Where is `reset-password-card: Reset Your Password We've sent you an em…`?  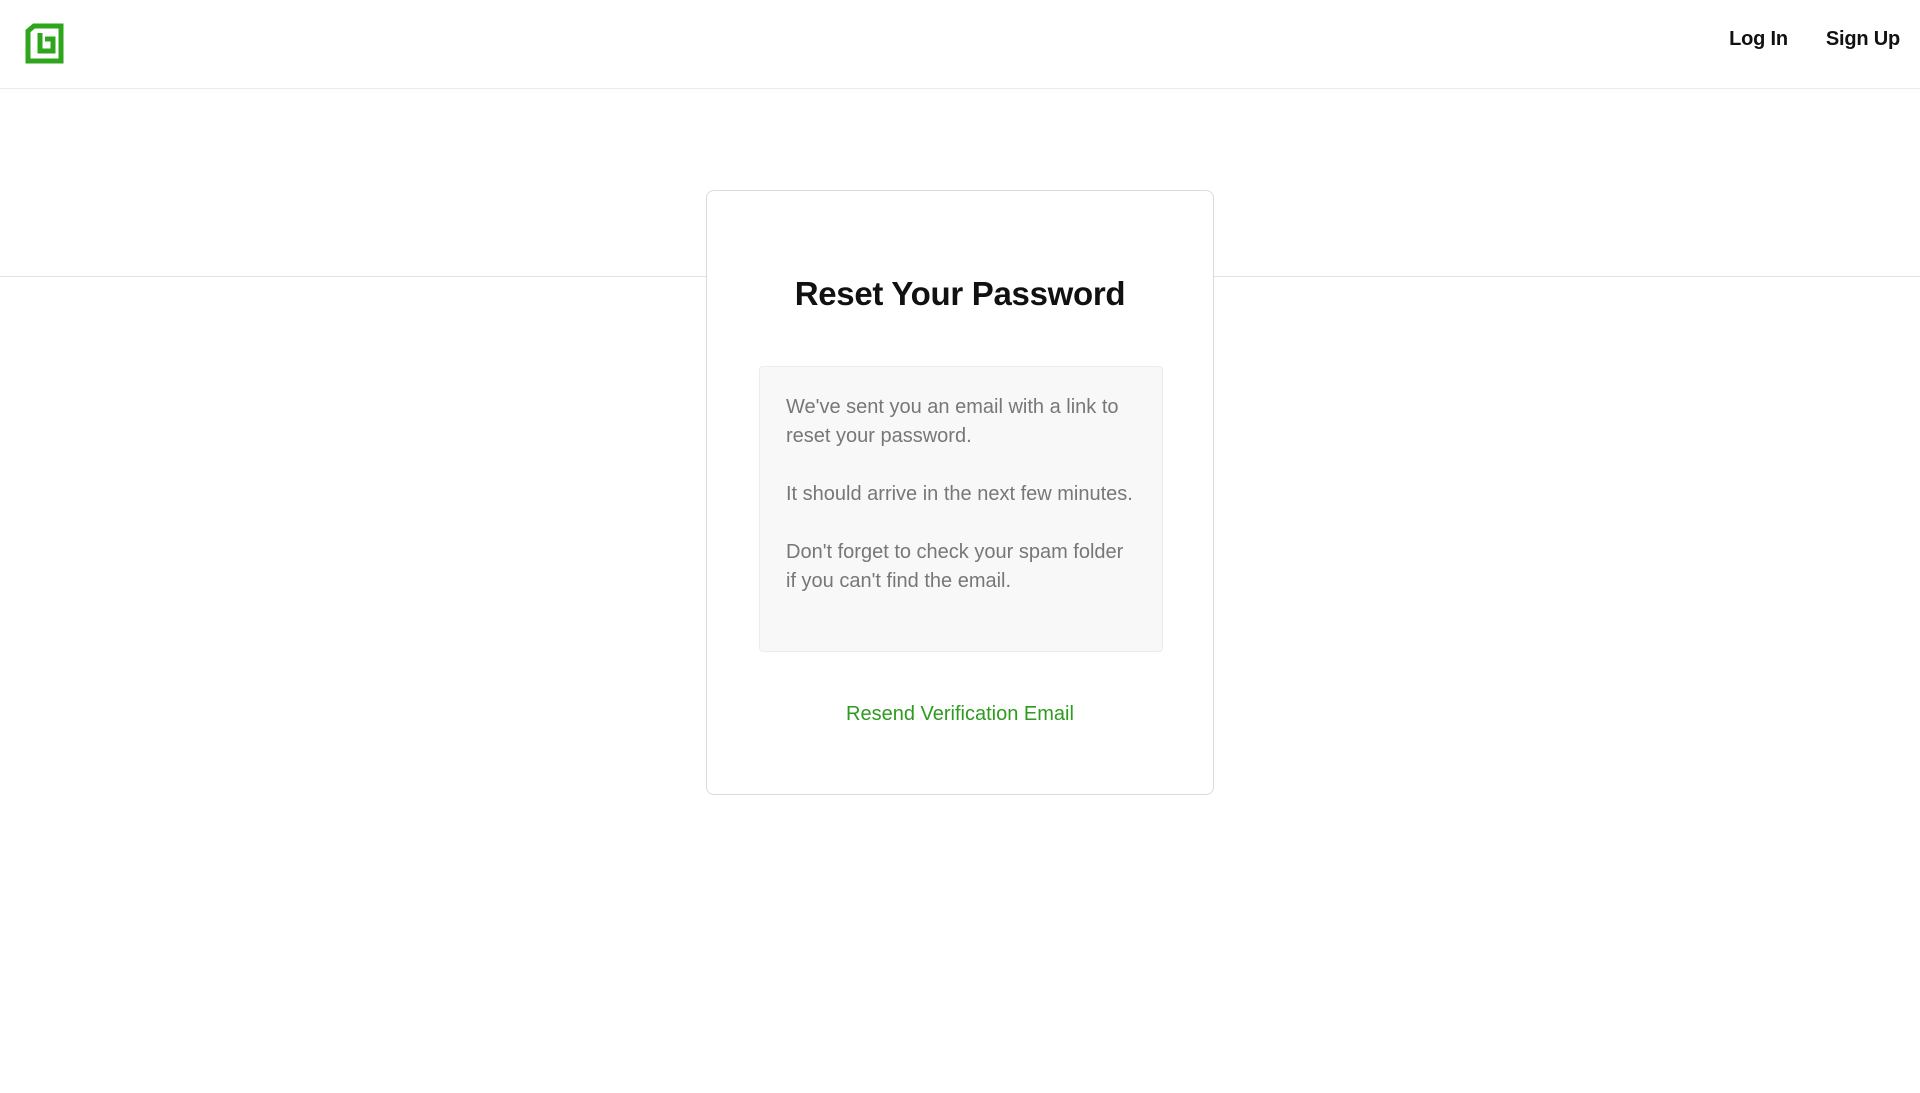 reset-password-card: Reset Your Password We've sent you an em… is located at coordinates (960, 492).